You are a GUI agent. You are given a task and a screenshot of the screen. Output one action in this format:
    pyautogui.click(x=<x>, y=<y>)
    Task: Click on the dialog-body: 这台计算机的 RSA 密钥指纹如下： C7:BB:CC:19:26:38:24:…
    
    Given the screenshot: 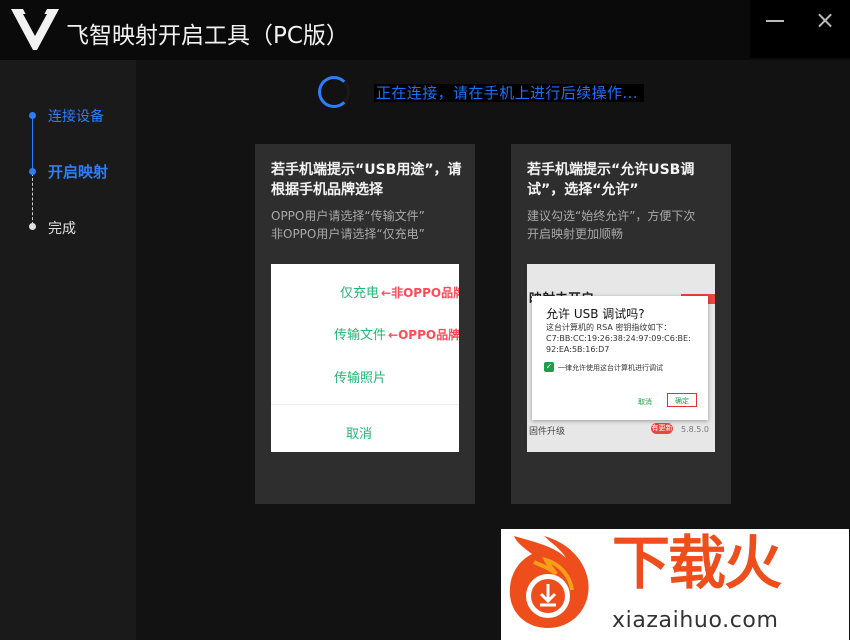 What is the action you would take?
    pyautogui.click(x=626, y=338)
    